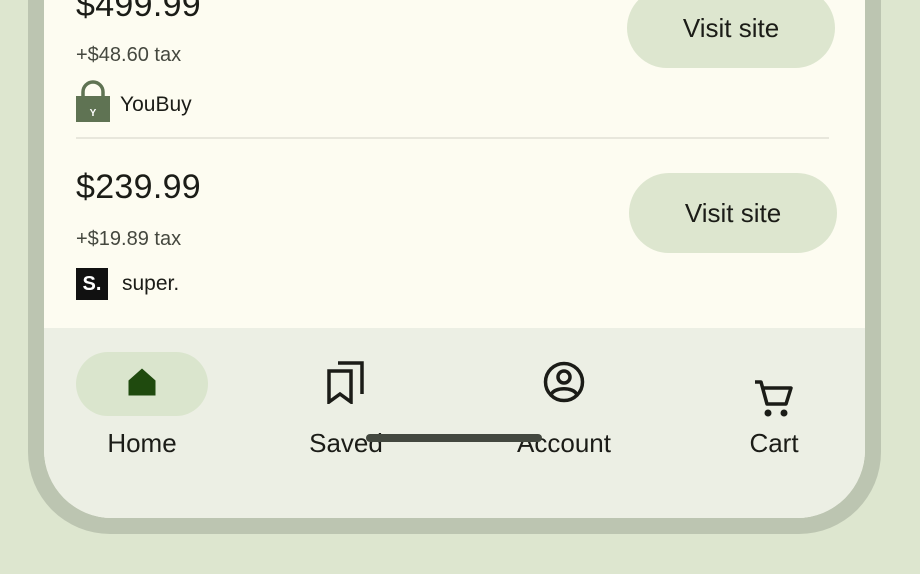 The height and width of the screenshot is (574, 920). What do you see at coordinates (93, 113) in the screenshot?
I see `youbuy-logo-letter: Y` at bounding box center [93, 113].